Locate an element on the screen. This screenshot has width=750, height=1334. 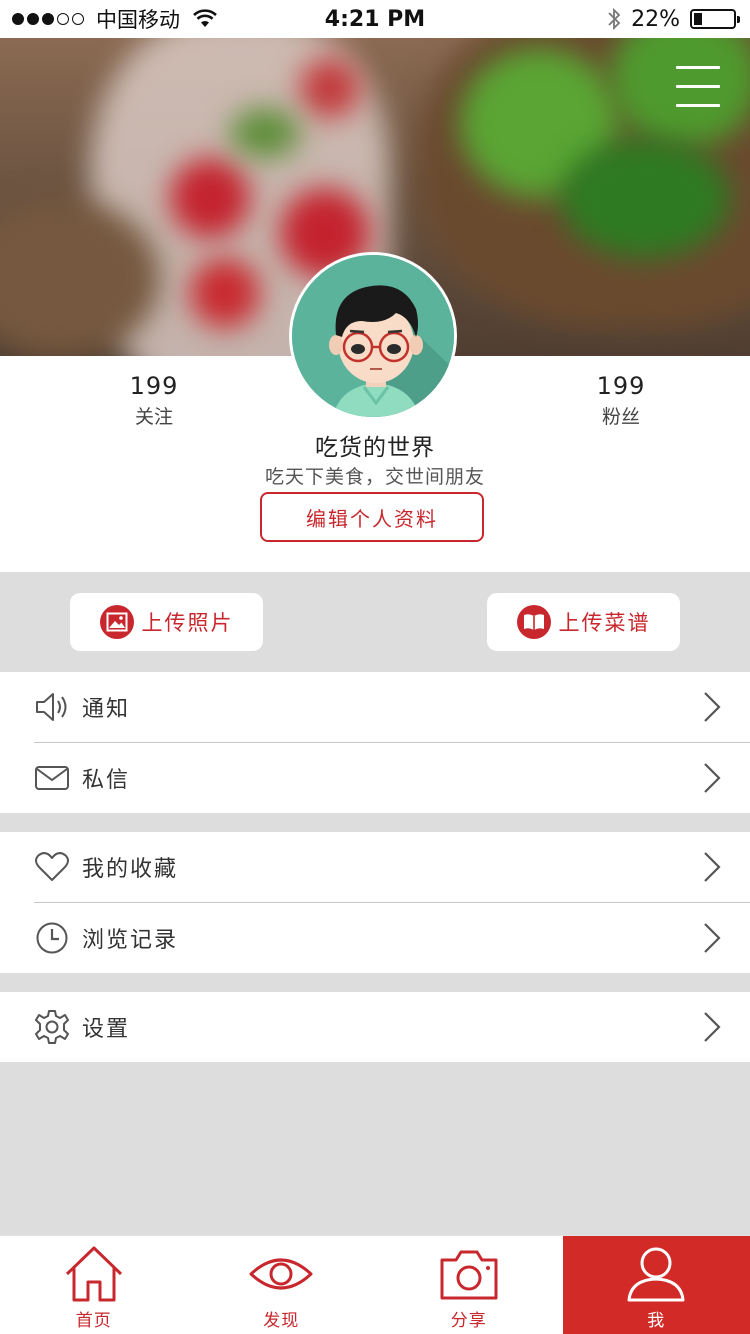
tab-me: 我 is located at coordinates (656, 1285).